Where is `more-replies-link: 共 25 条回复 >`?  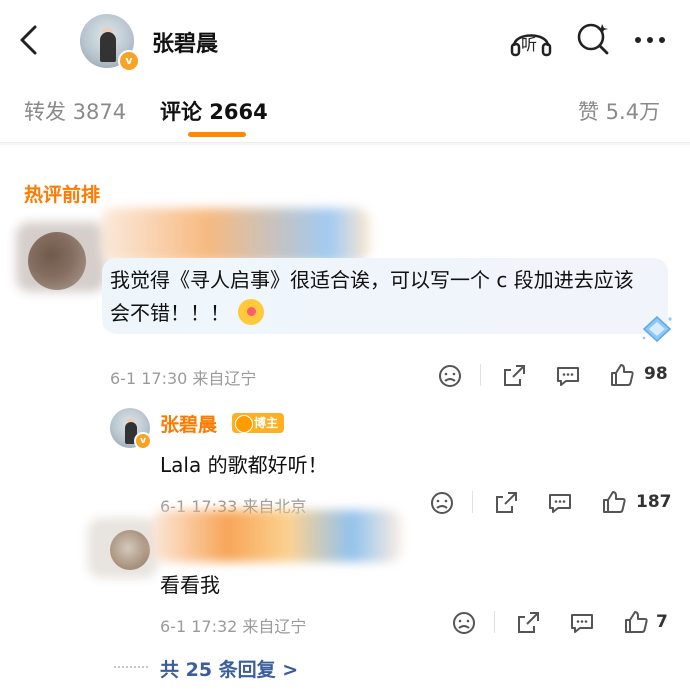 more-replies-link: 共 25 条回复 > is located at coordinates (229, 668).